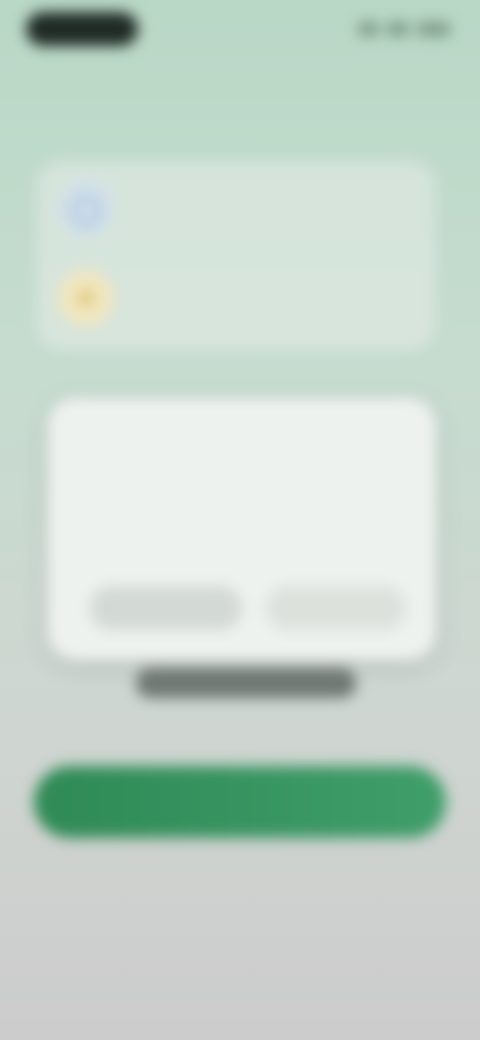  Describe the element at coordinates (246, 683) in the screenshot. I see `overlay-pill` at that location.